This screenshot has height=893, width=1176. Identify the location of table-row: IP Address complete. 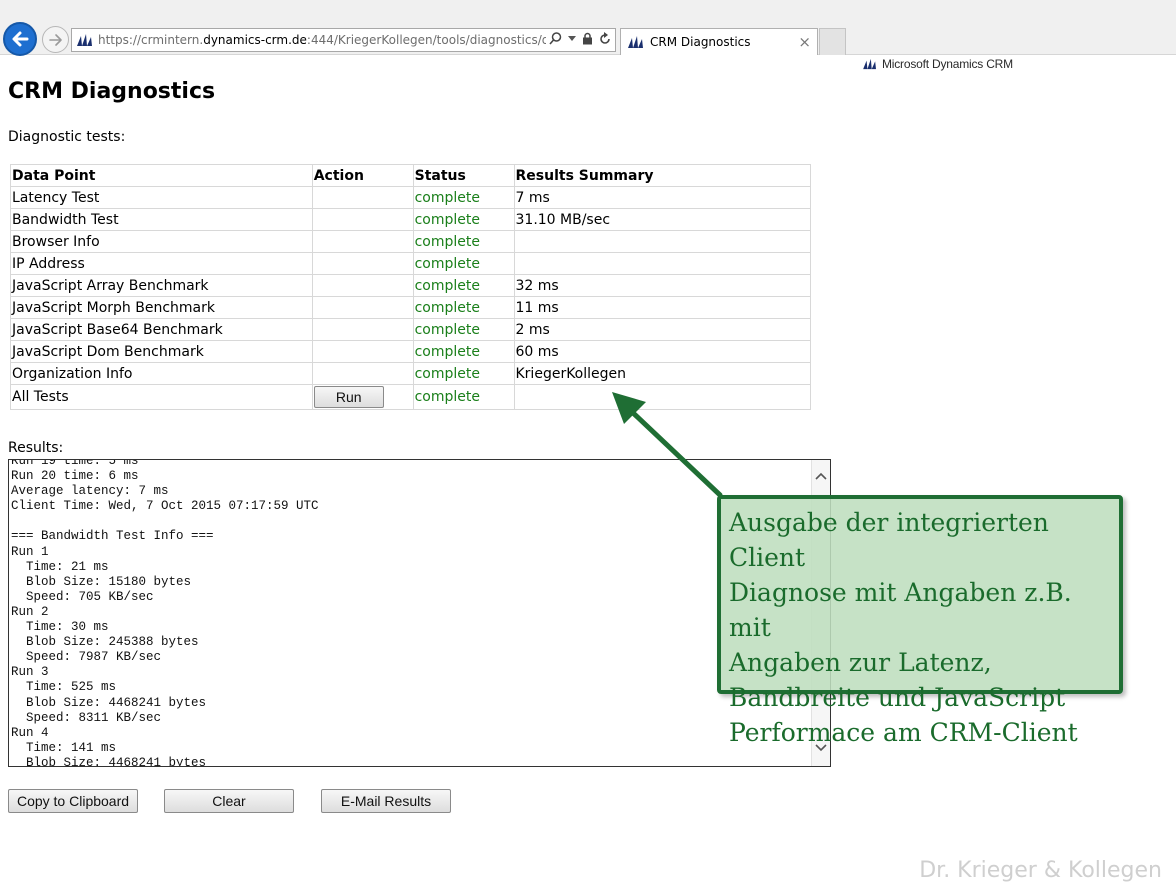
(410, 263).